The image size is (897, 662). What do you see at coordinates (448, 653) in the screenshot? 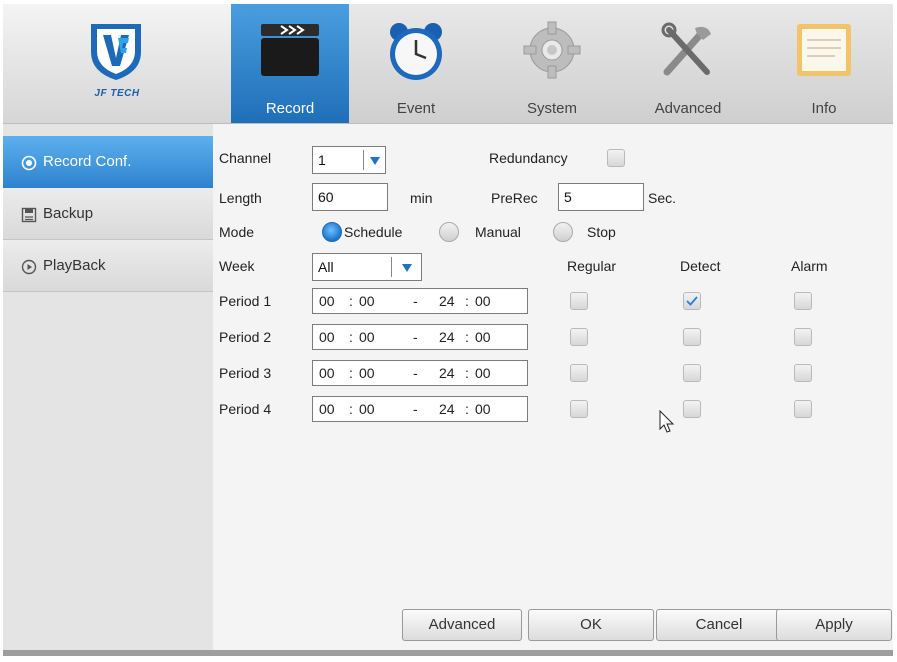
I see `bottom-strip` at bounding box center [448, 653].